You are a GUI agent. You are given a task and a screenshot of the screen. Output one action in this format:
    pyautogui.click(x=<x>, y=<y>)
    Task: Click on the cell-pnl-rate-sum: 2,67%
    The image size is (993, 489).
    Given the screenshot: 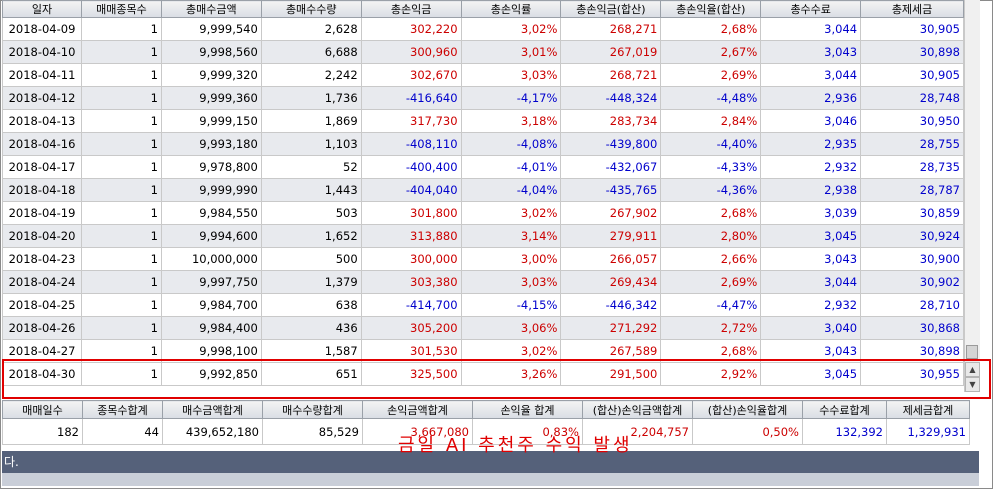 What is the action you would take?
    pyautogui.click(x=711, y=52)
    